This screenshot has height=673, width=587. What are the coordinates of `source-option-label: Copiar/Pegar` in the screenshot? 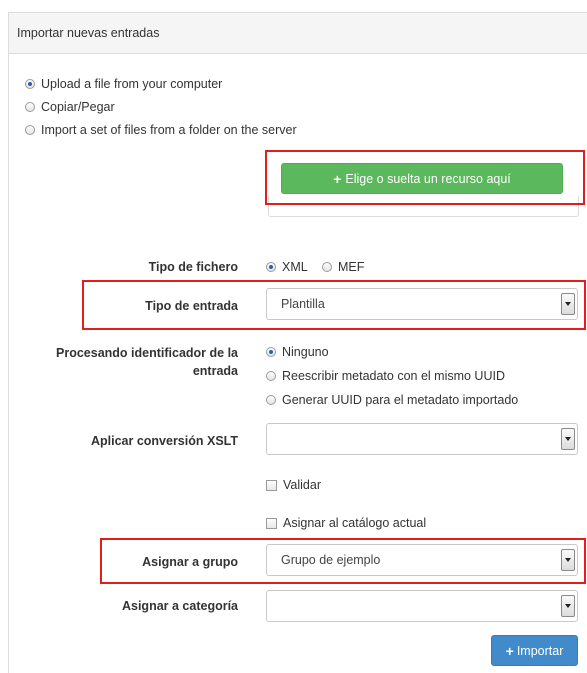 It's located at (78, 107).